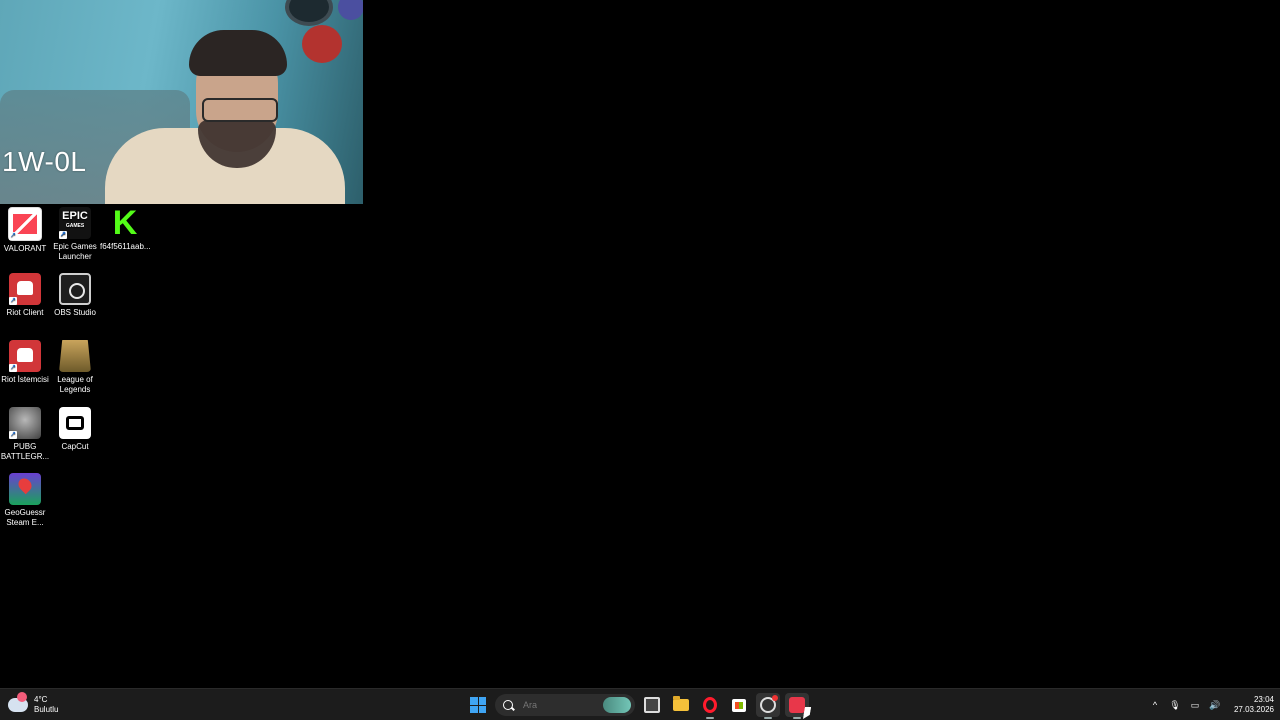 The width and height of the screenshot is (1280, 720). Describe the element at coordinates (44, 161) in the screenshot. I see `win-loss-counter: 1W-0L` at that location.